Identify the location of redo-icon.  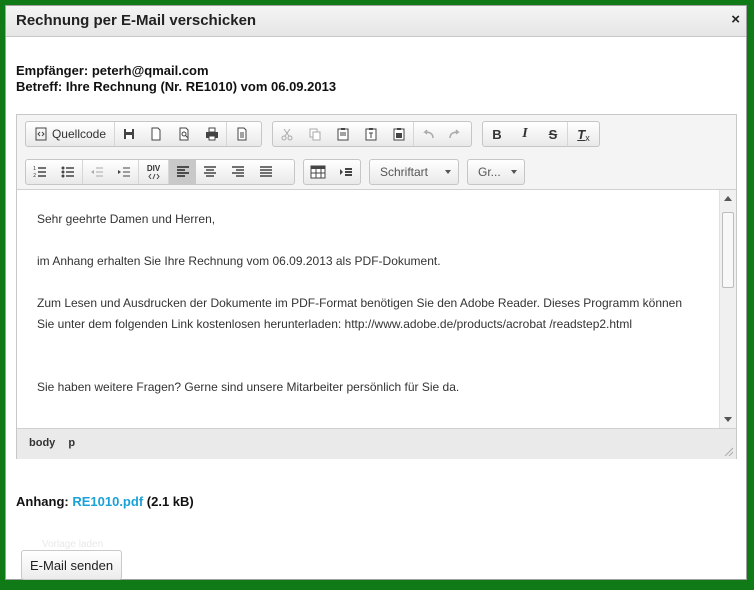
(454, 134).